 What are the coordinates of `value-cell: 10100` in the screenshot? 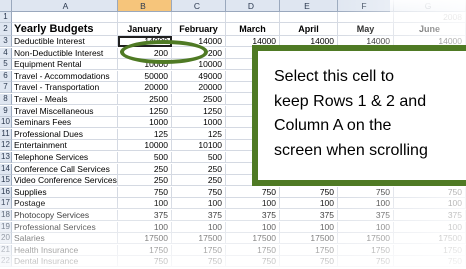 It's located at (199, 146).